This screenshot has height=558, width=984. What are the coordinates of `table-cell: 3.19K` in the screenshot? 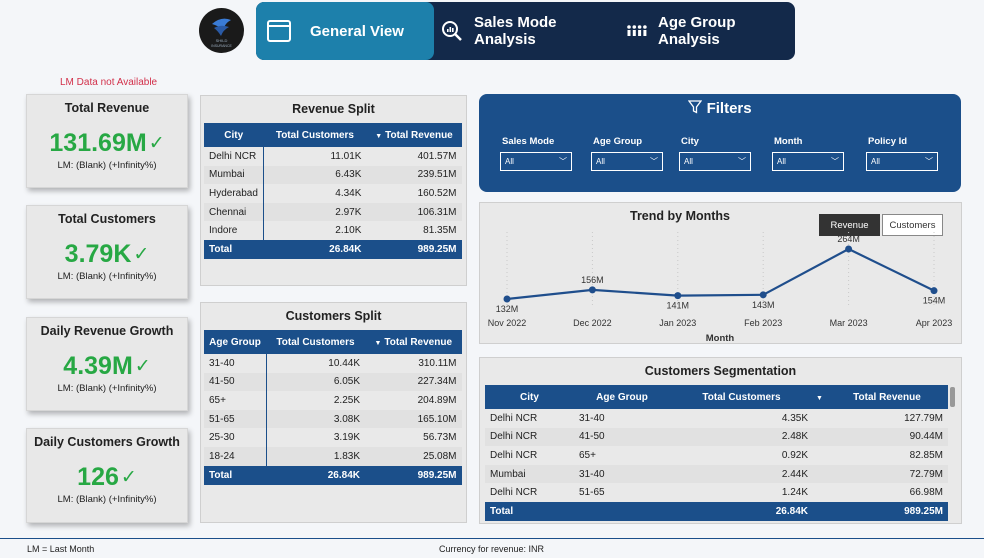 It's located at (346, 438).